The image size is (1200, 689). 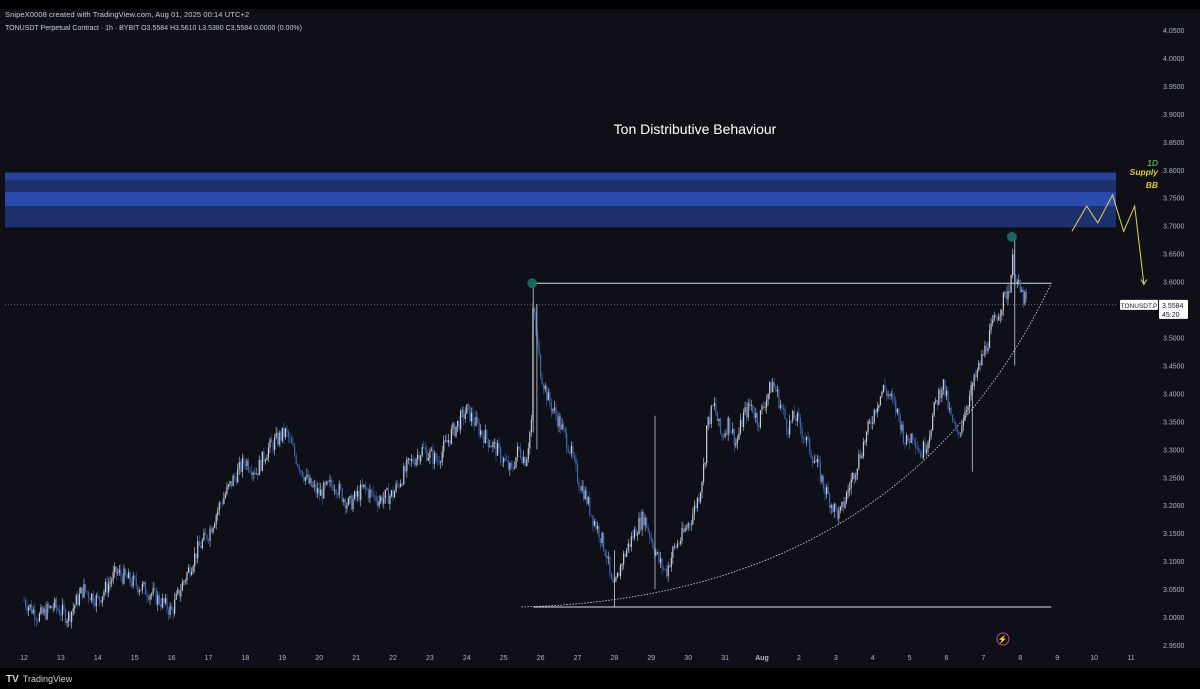 What do you see at coordinates (39, 679) in the screenshot?
I see `tradingview-logo: TV TradingView` at bounding box center [39, 679].